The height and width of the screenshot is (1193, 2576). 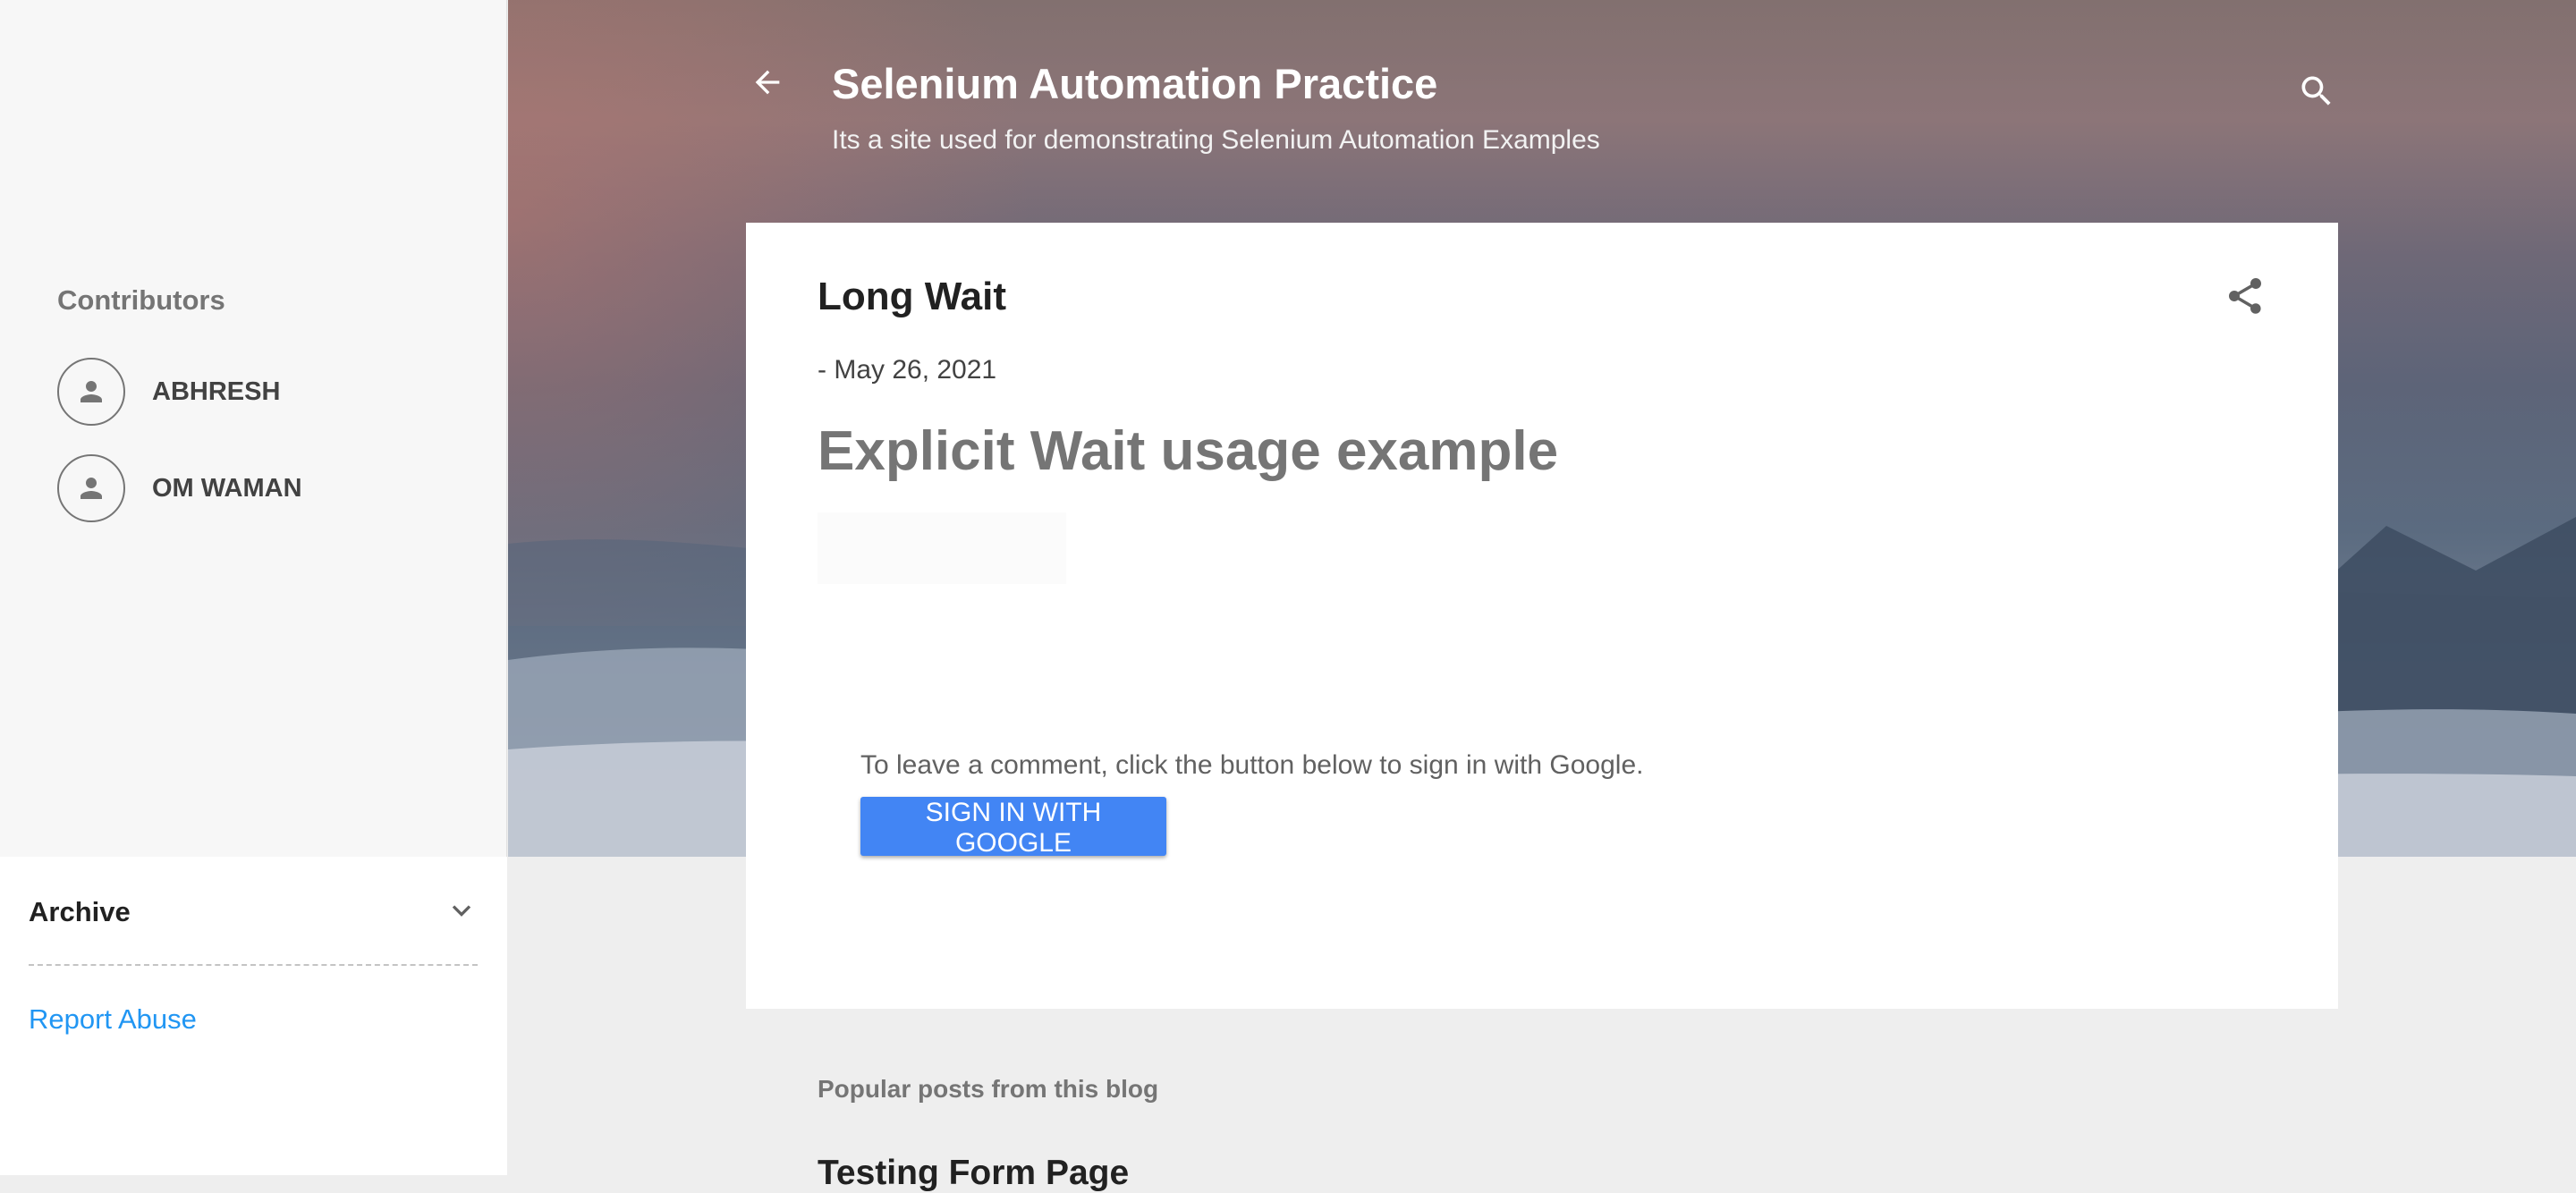 What do you see at coordinates (767, 84) in the screenshot?
I see `back-arrow-icon` at bounding box center [767, 84].